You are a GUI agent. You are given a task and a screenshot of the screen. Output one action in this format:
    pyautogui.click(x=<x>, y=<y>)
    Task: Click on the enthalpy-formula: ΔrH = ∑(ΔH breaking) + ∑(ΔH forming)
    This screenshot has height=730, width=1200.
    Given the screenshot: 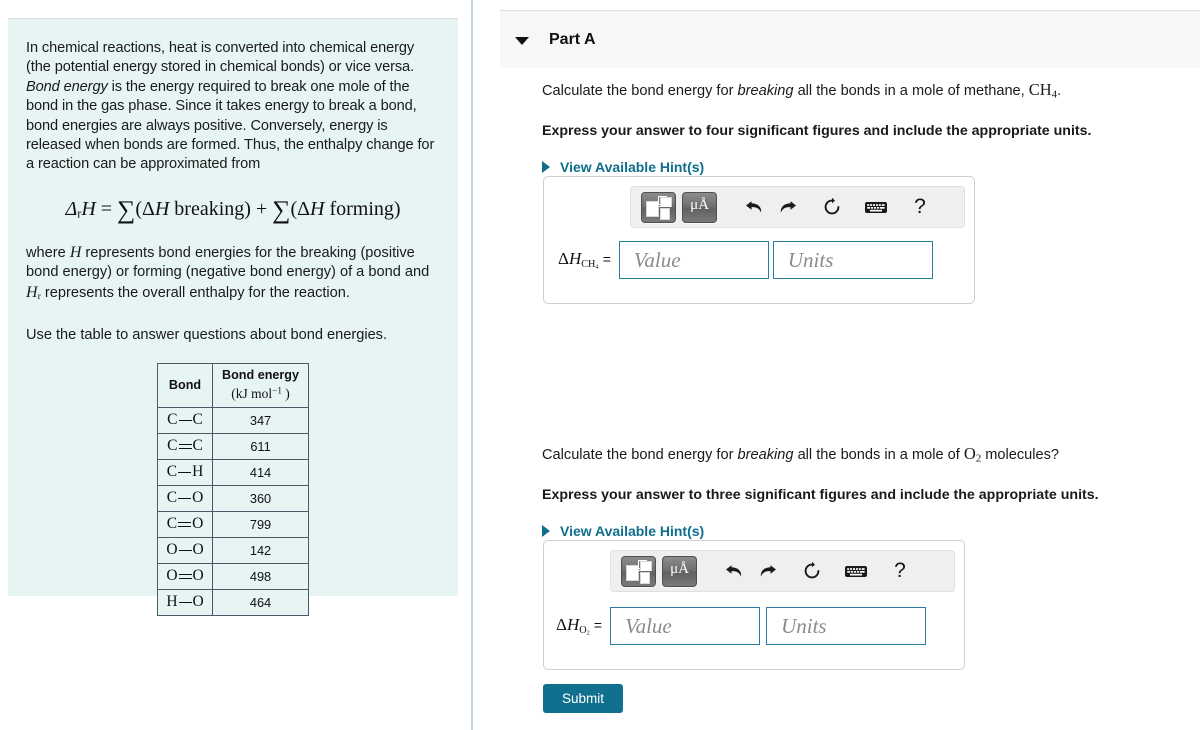 What is the action you would take?
    pyautogui.click(x=233, y=210)
    